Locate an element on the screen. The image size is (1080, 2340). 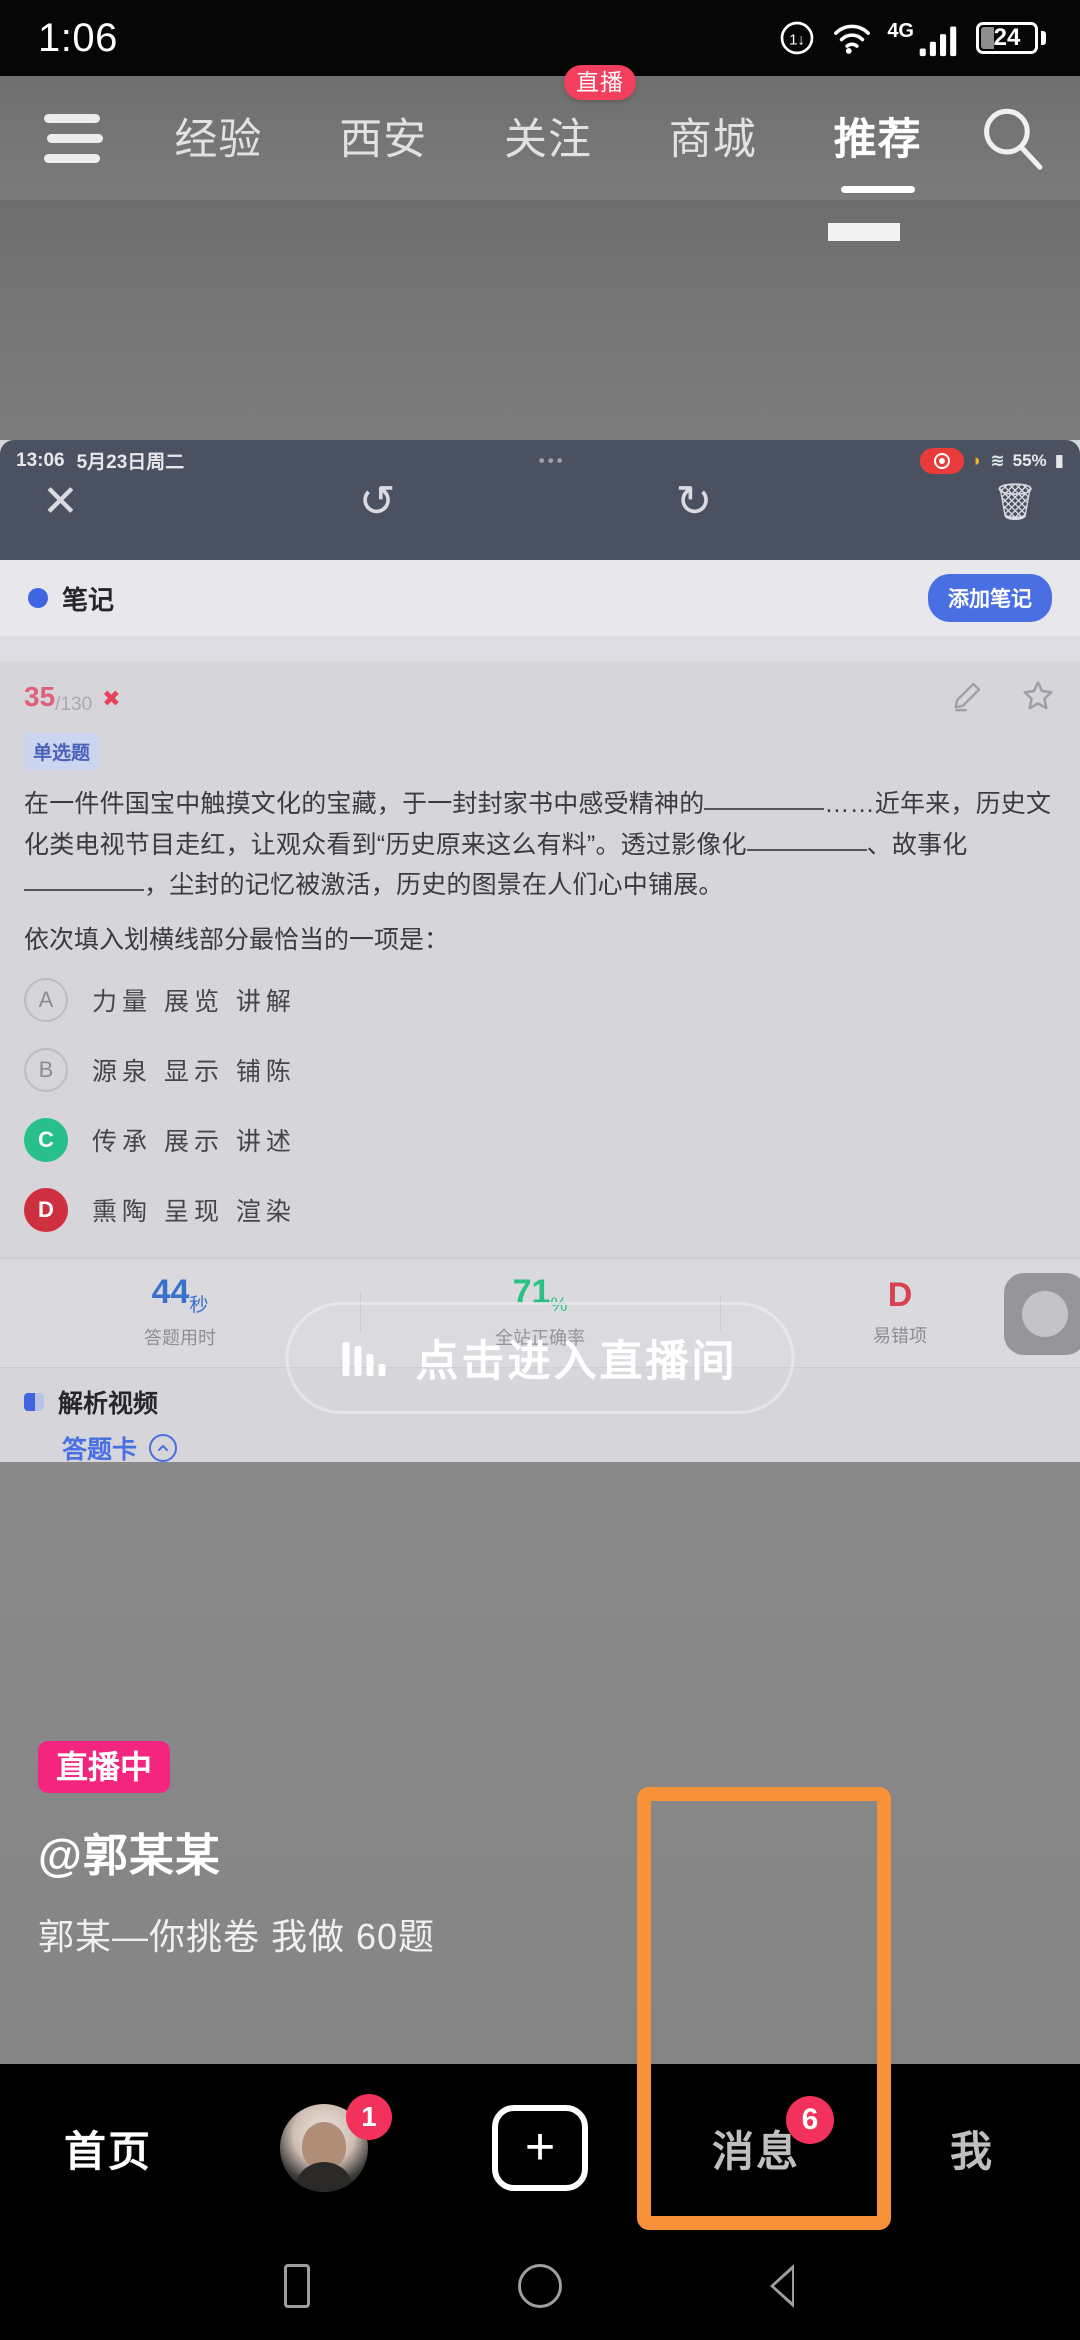
nav-tab-xian: 西安 is located at coordinates (383, 138).